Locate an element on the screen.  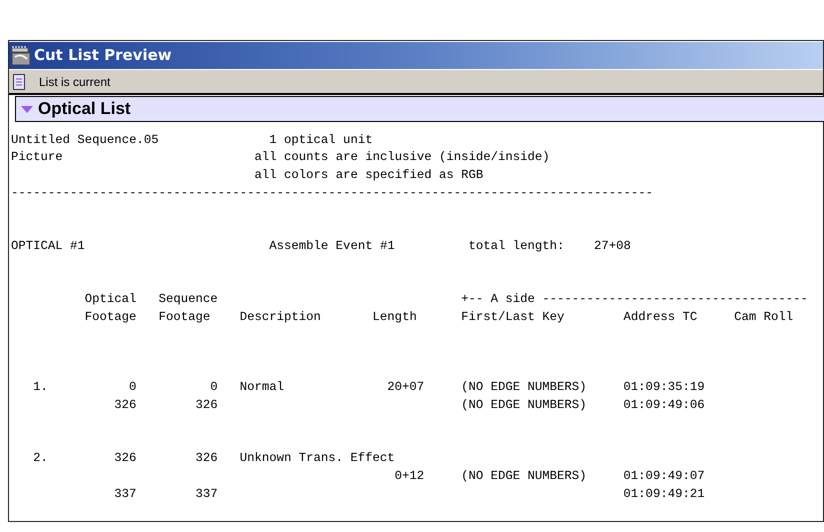
total-length-value: 27+08 is located at coordinates (612, 246).